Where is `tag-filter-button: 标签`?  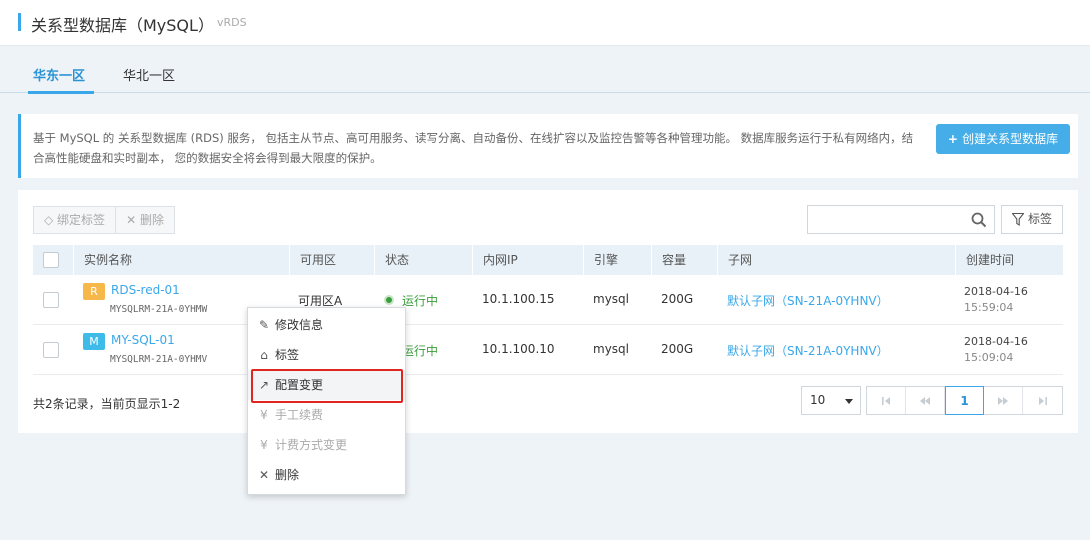 tag-filter-button: 标签 is located at coordinates (1032, 219).